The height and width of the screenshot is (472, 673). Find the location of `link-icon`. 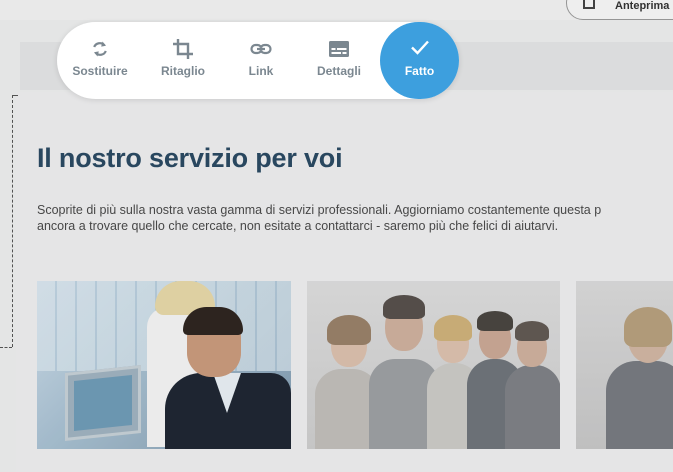

link-icon is located at coordinates (261, 49).